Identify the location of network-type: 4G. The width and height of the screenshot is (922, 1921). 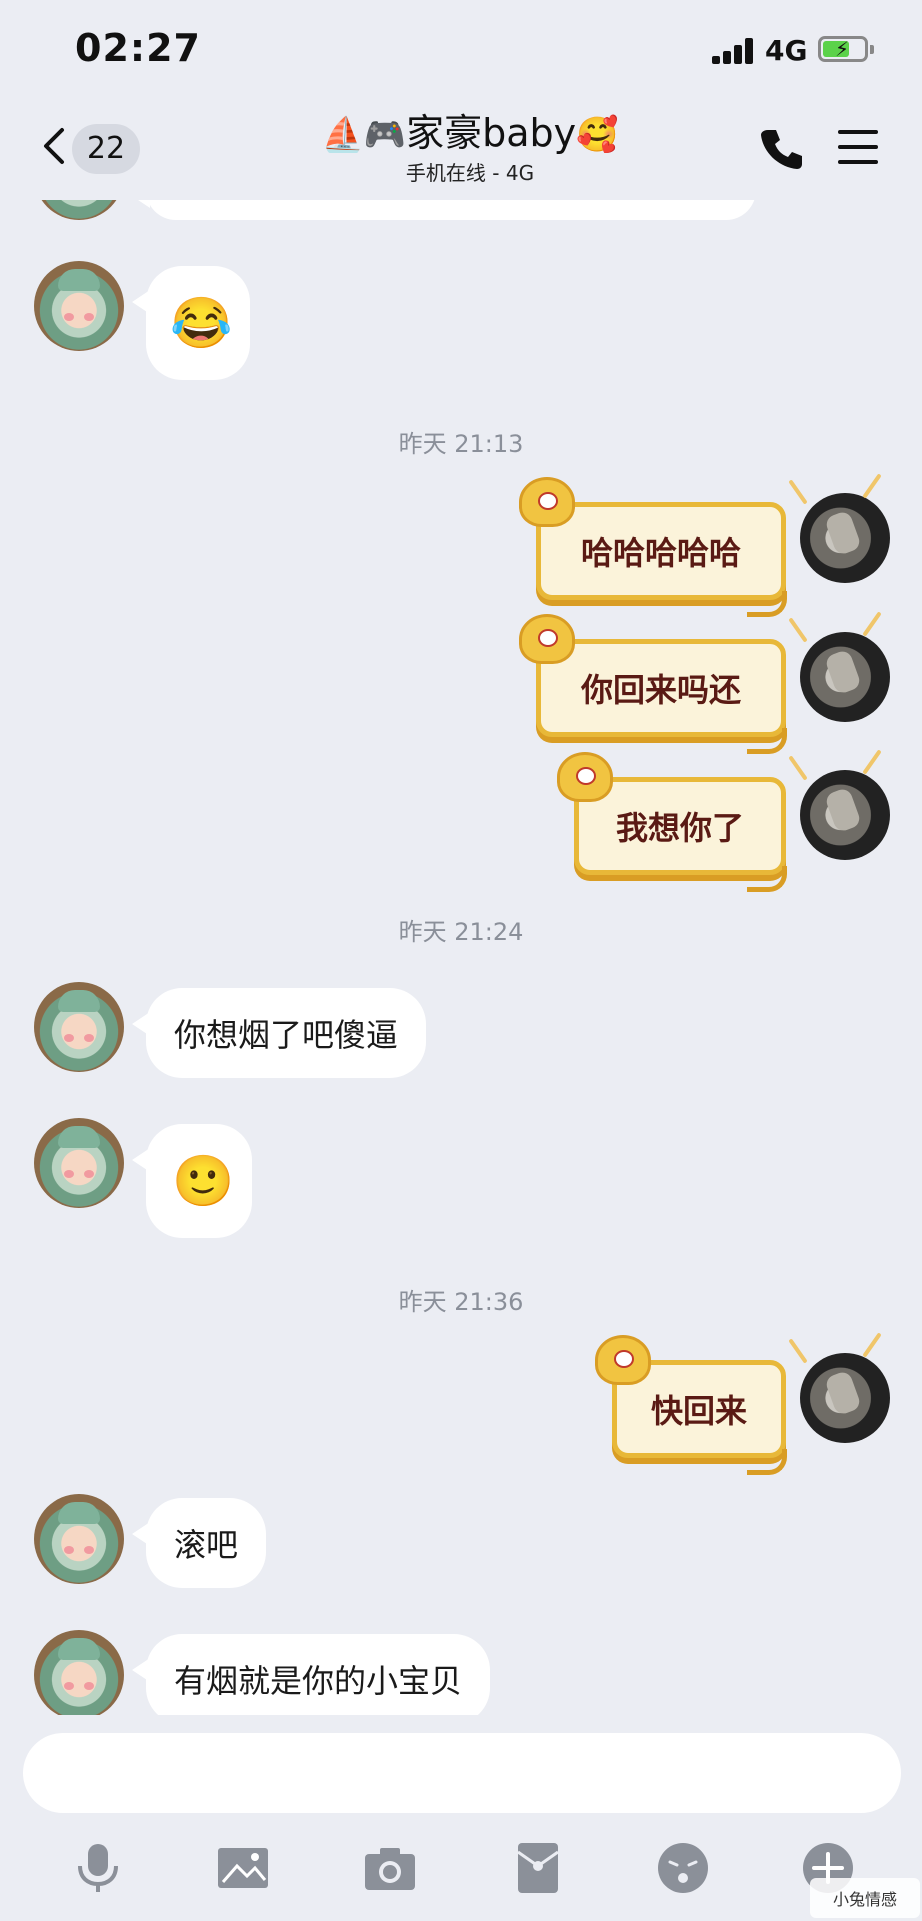
(786, 50).